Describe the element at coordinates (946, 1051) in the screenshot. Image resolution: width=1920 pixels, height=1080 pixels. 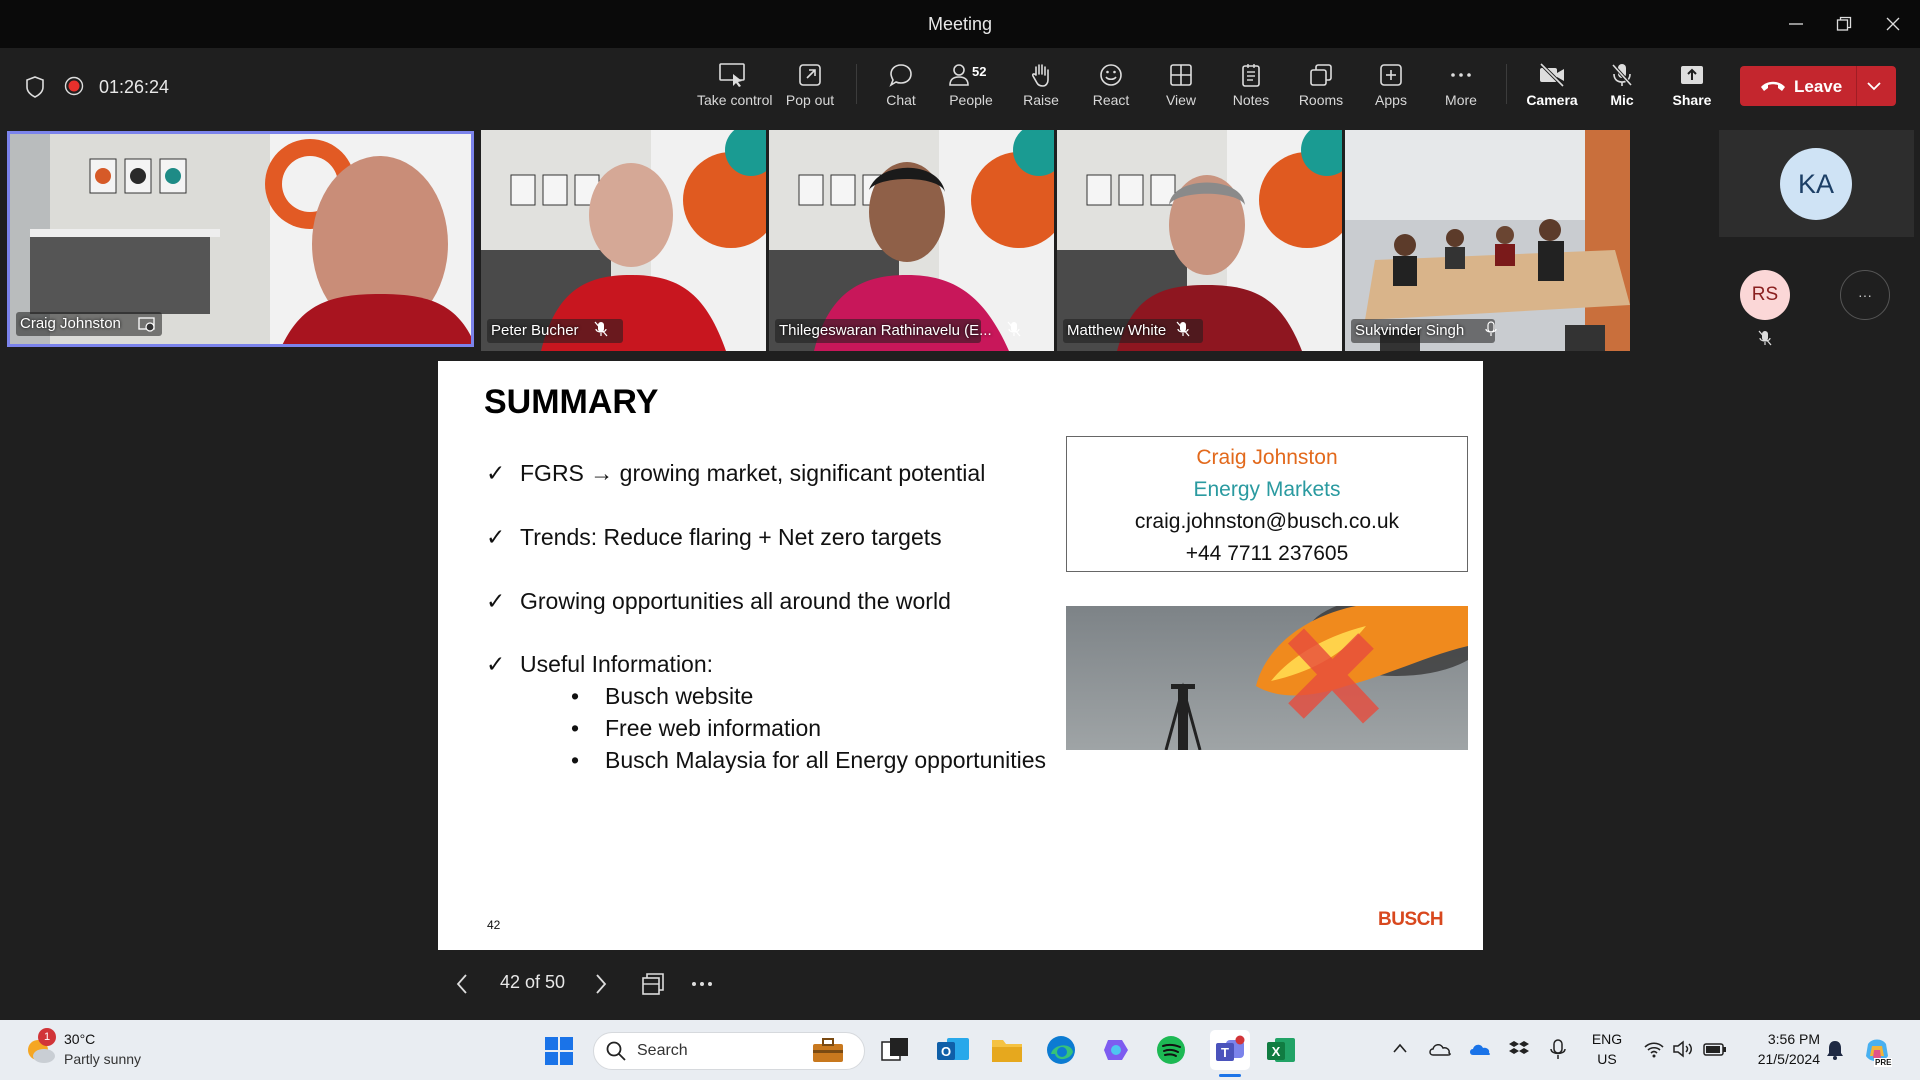
I see `svg-text: O` at that location.